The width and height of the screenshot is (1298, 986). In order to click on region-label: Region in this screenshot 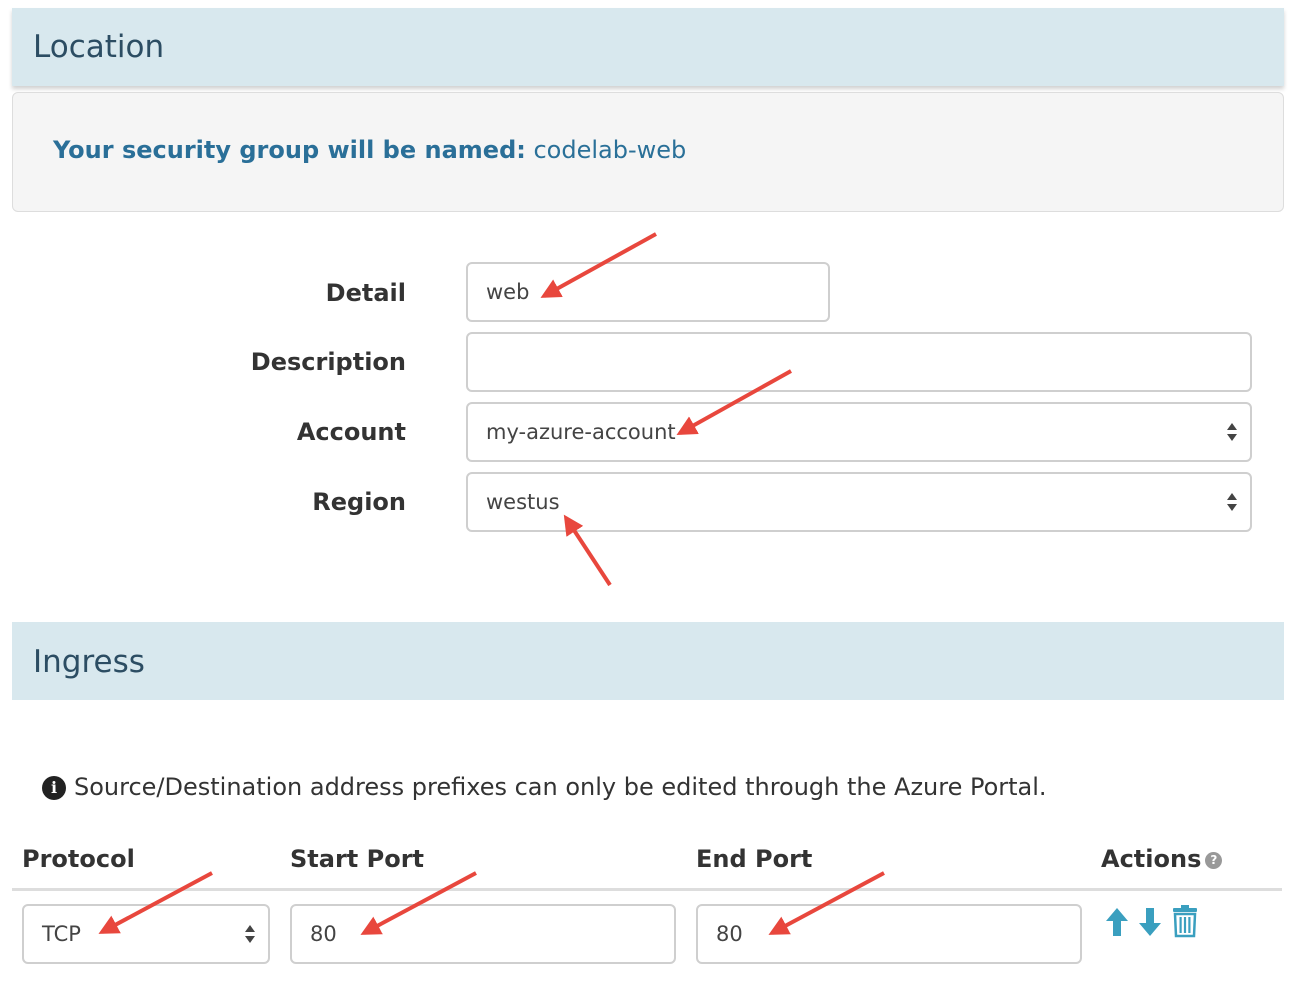, I will do `click(359, 502)`.